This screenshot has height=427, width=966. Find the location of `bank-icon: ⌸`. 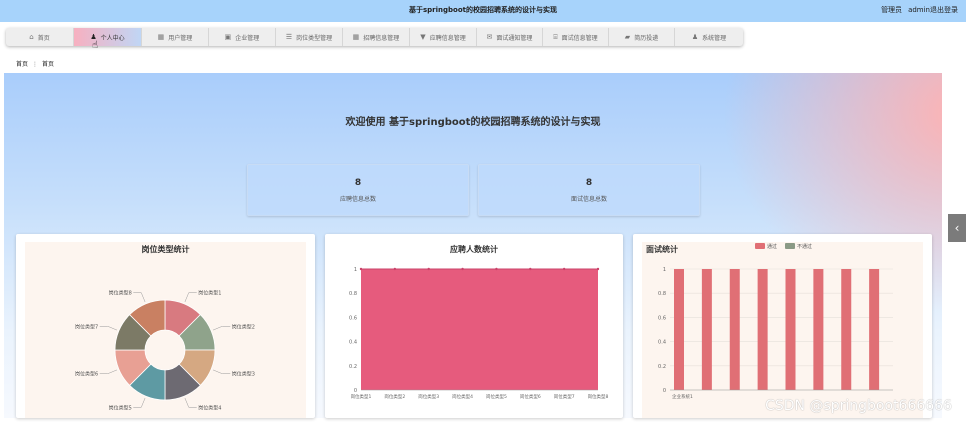

bank-icon: ⌸ is located at coordinates (555, 36).